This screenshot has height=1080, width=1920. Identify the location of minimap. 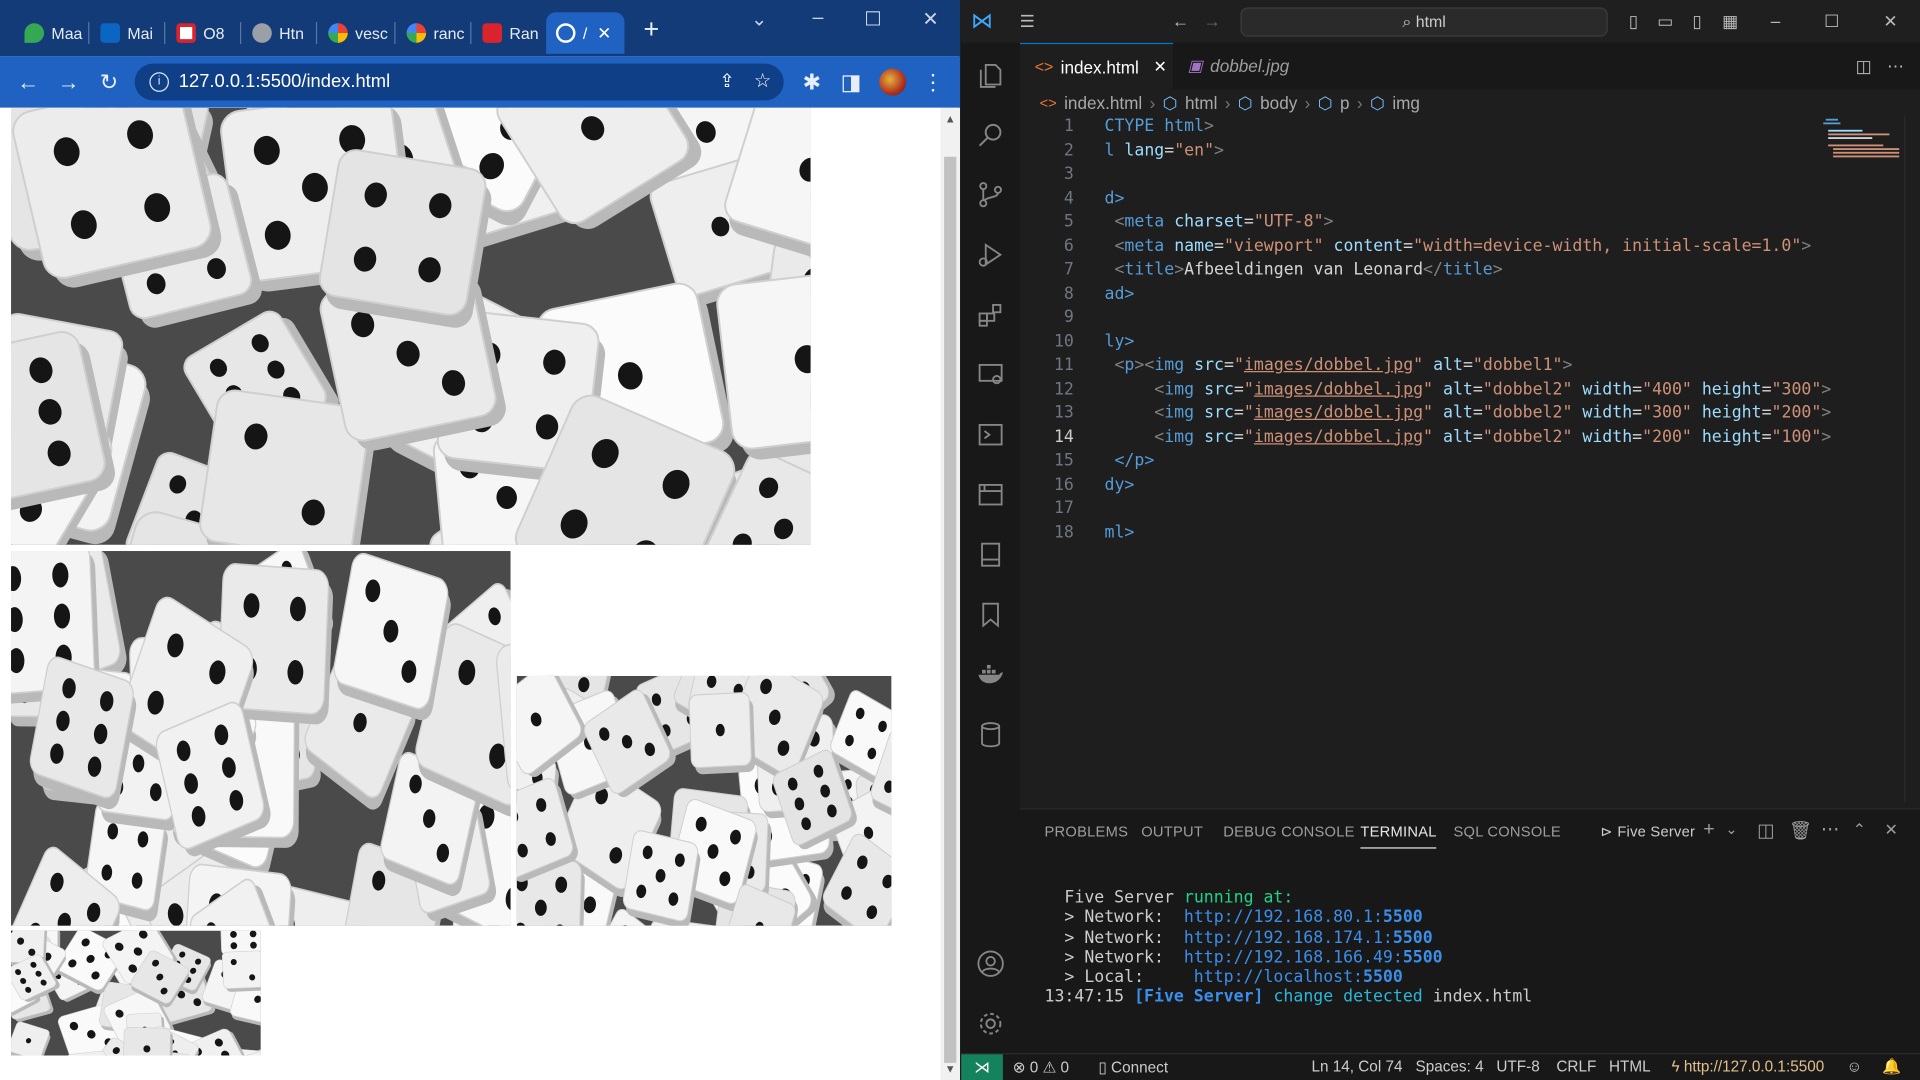
(1861, 459).